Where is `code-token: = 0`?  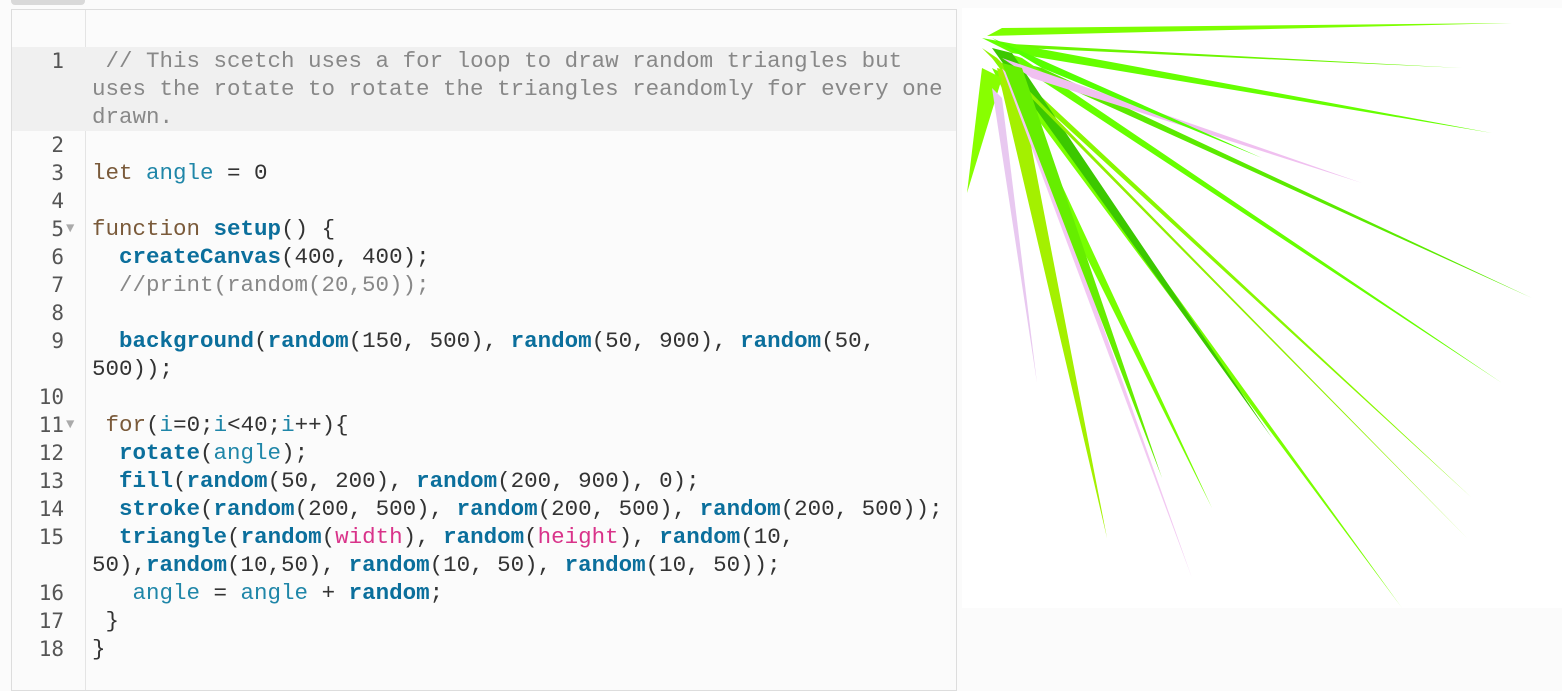 code-token: = 0 is located at coordinates (240, 173).